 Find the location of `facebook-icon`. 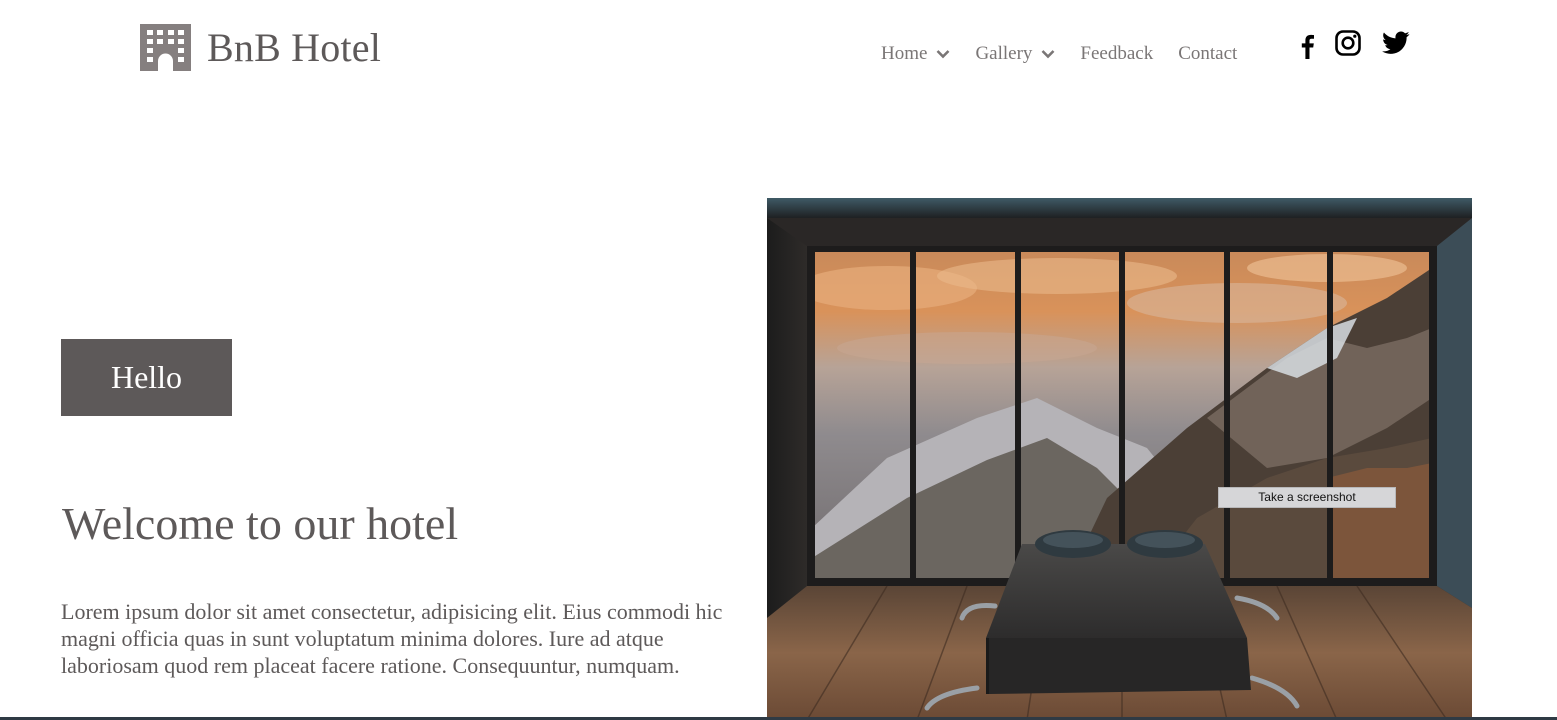

facebook-icon is located at coordinates (1307, 46).